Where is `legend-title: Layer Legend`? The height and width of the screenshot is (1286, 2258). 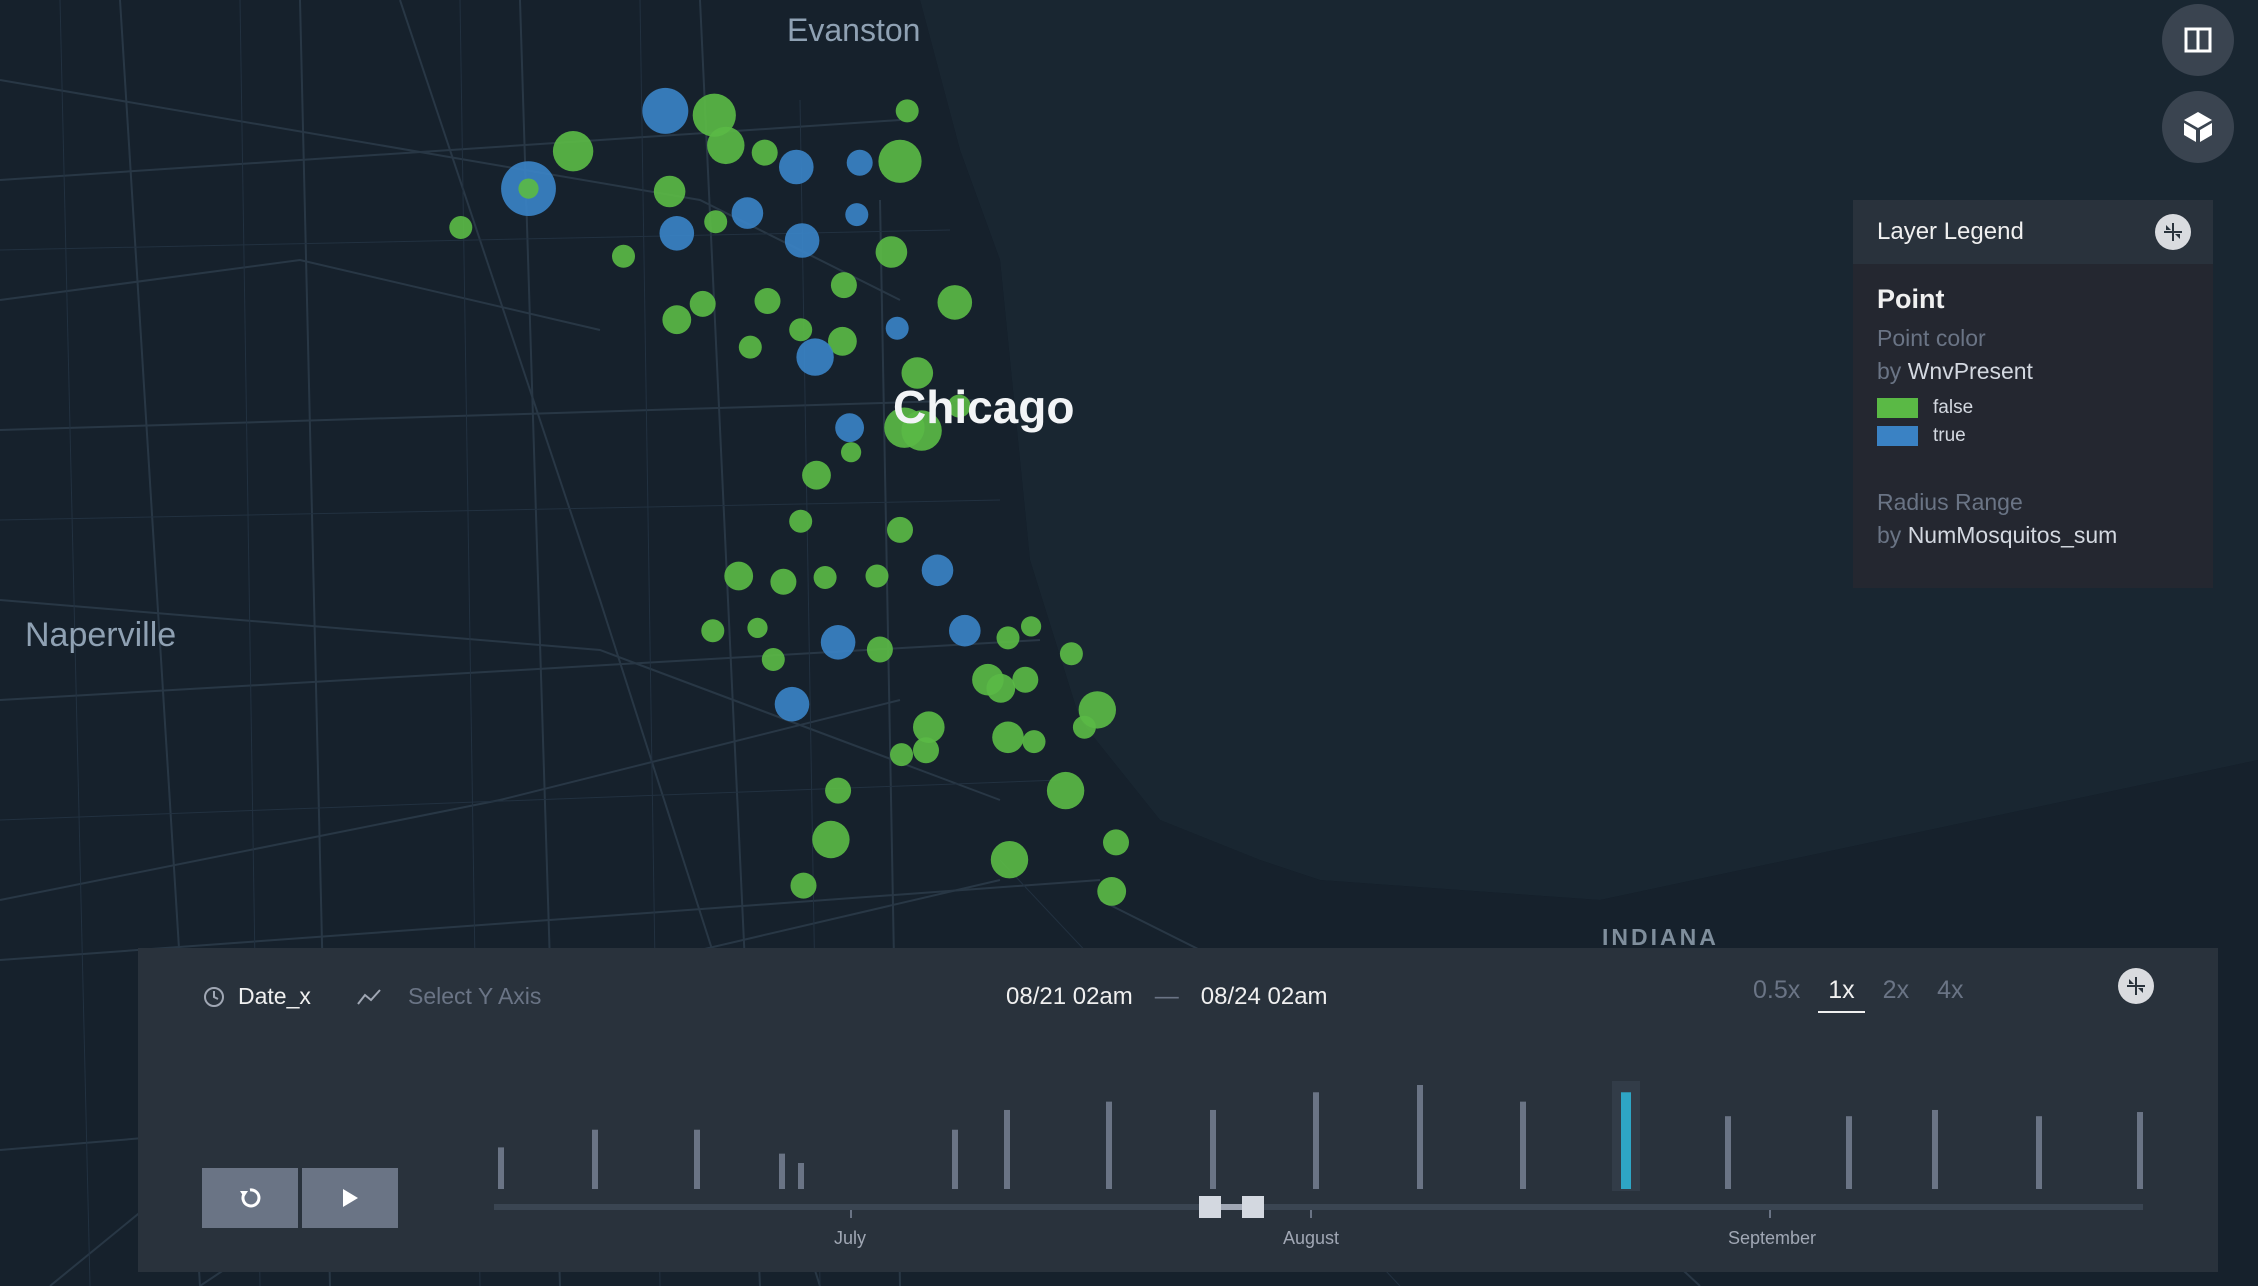 legend-title: Layer Legend is located at coordinates (1950, 231).